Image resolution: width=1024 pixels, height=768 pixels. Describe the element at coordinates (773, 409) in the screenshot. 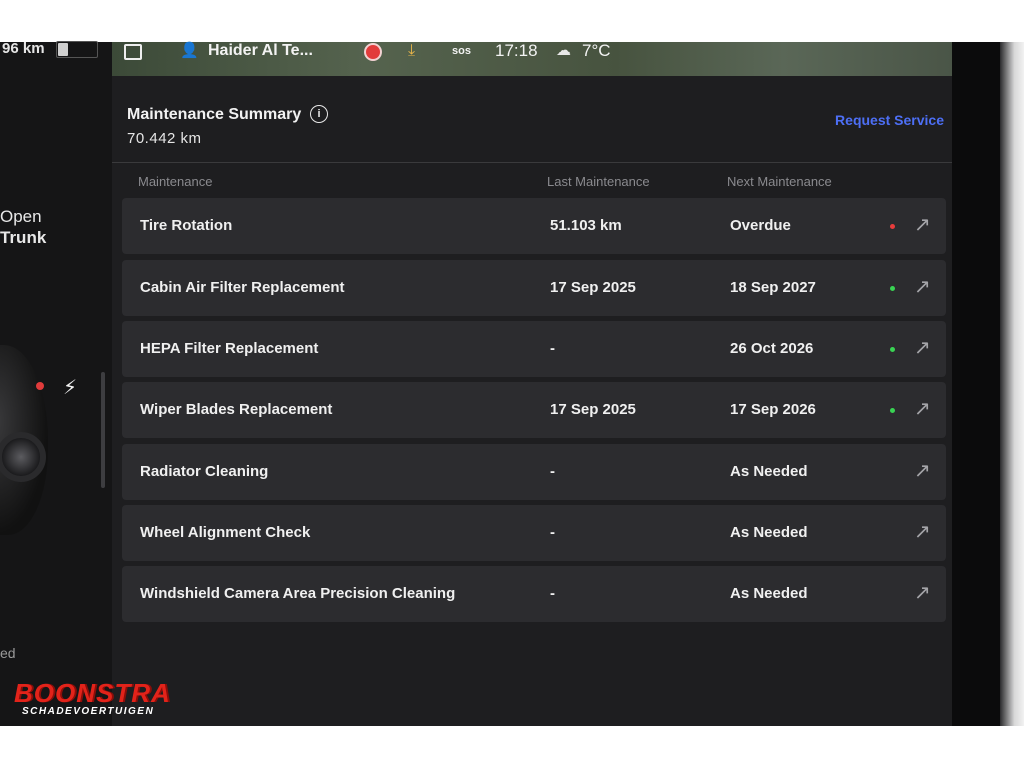

I see `next-maintenance-value: 17 Sep 2026` at that location.